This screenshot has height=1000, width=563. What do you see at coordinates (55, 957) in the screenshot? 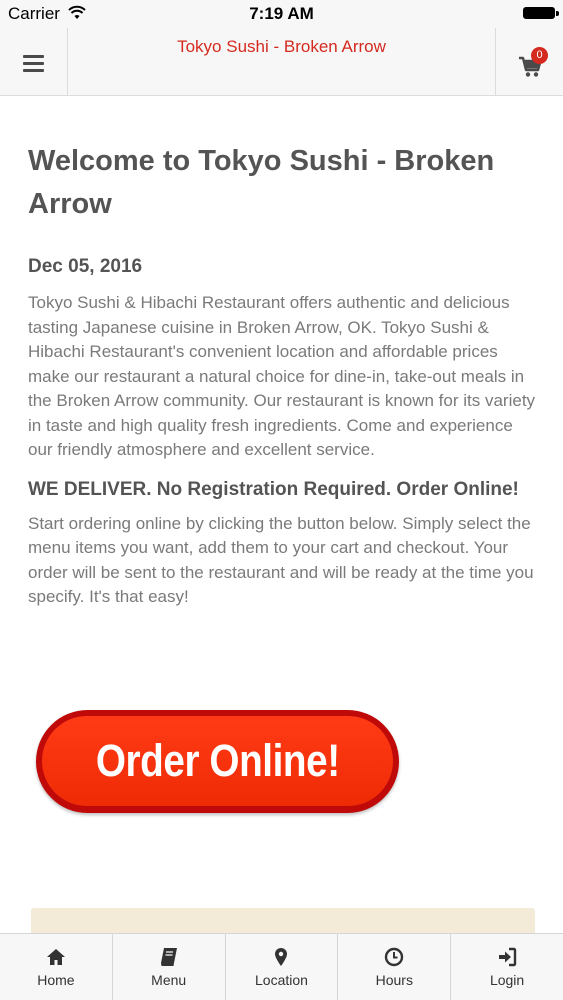
I see `home-icon` at bounding box center [55, 957].